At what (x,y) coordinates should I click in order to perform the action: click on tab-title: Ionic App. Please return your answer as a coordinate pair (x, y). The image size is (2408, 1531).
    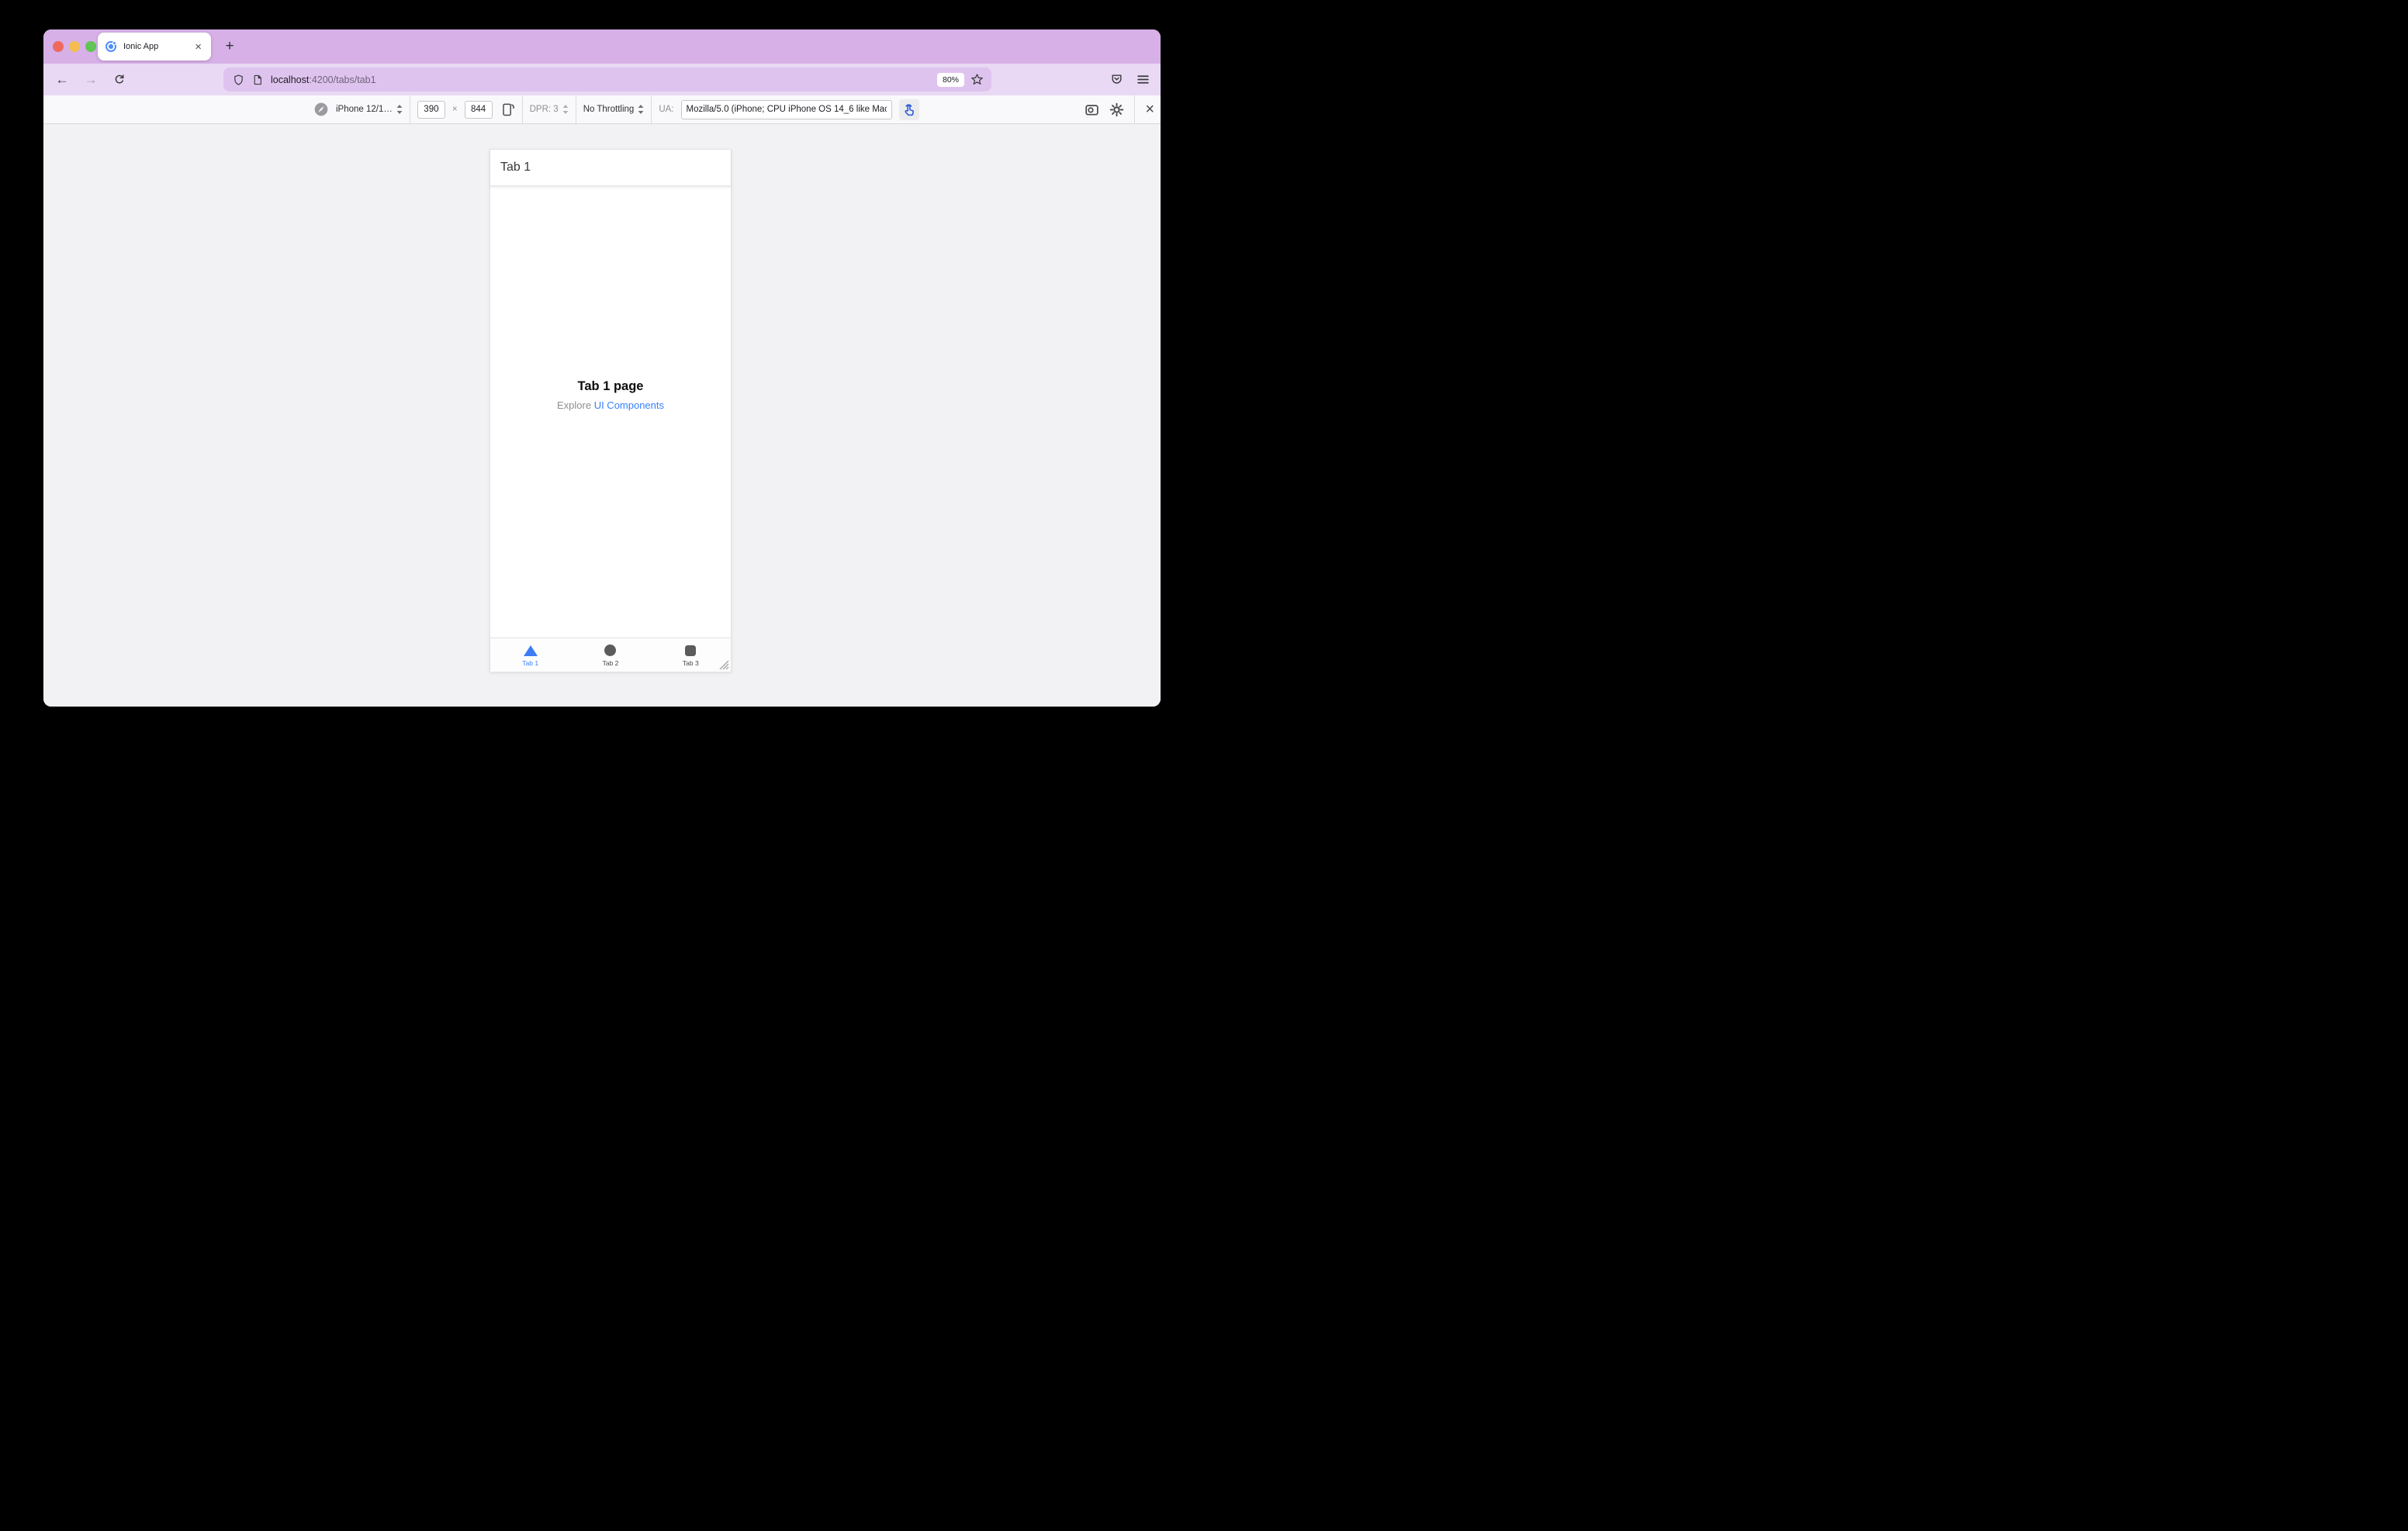
    Looking at the image, I should click on (141, 46).